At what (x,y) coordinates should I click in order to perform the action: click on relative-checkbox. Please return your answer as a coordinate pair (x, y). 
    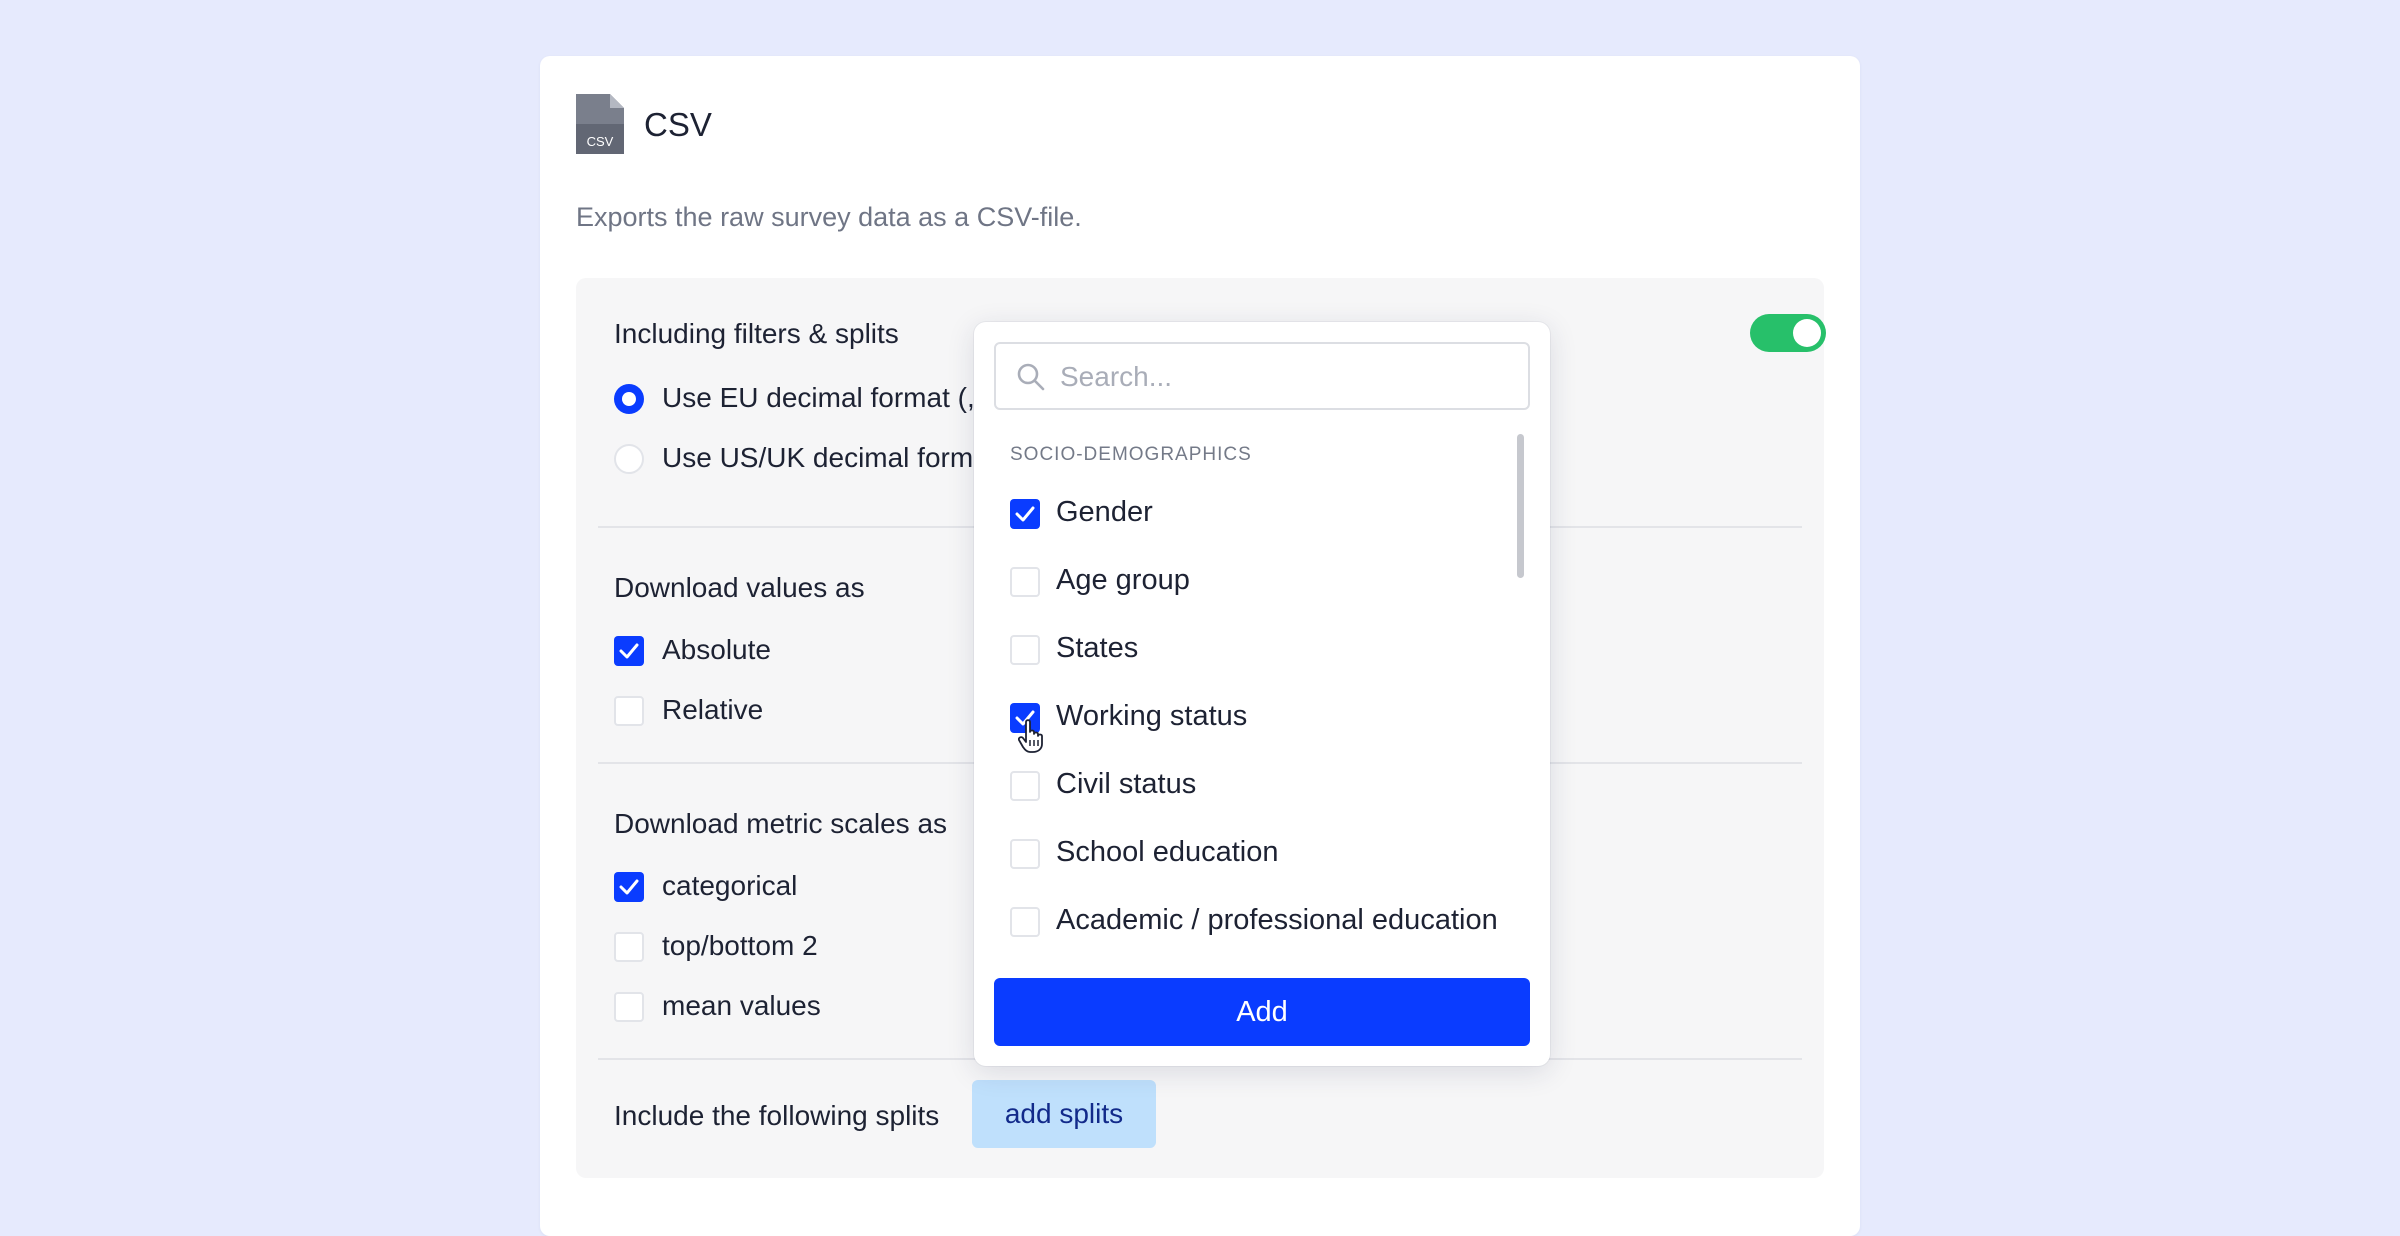
    Looking at the image, I should click on (629, 711).